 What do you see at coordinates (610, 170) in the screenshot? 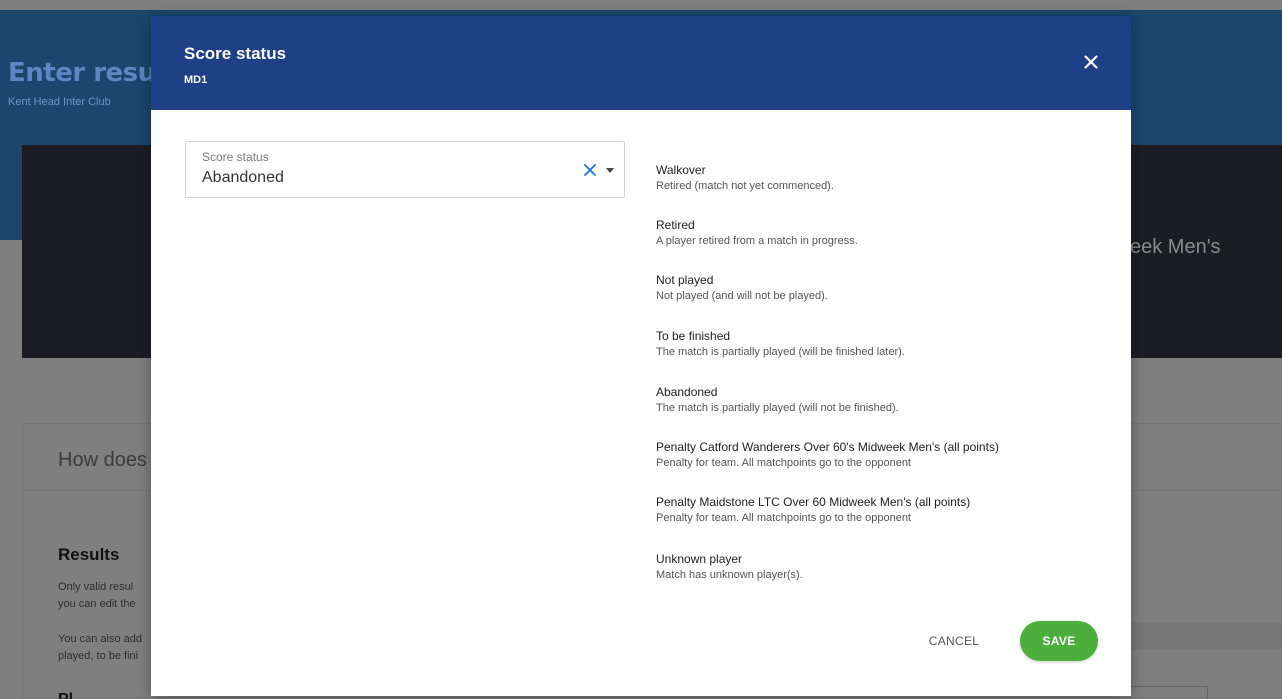
I see `caret-down-icon` at bounding box center [610, 170].